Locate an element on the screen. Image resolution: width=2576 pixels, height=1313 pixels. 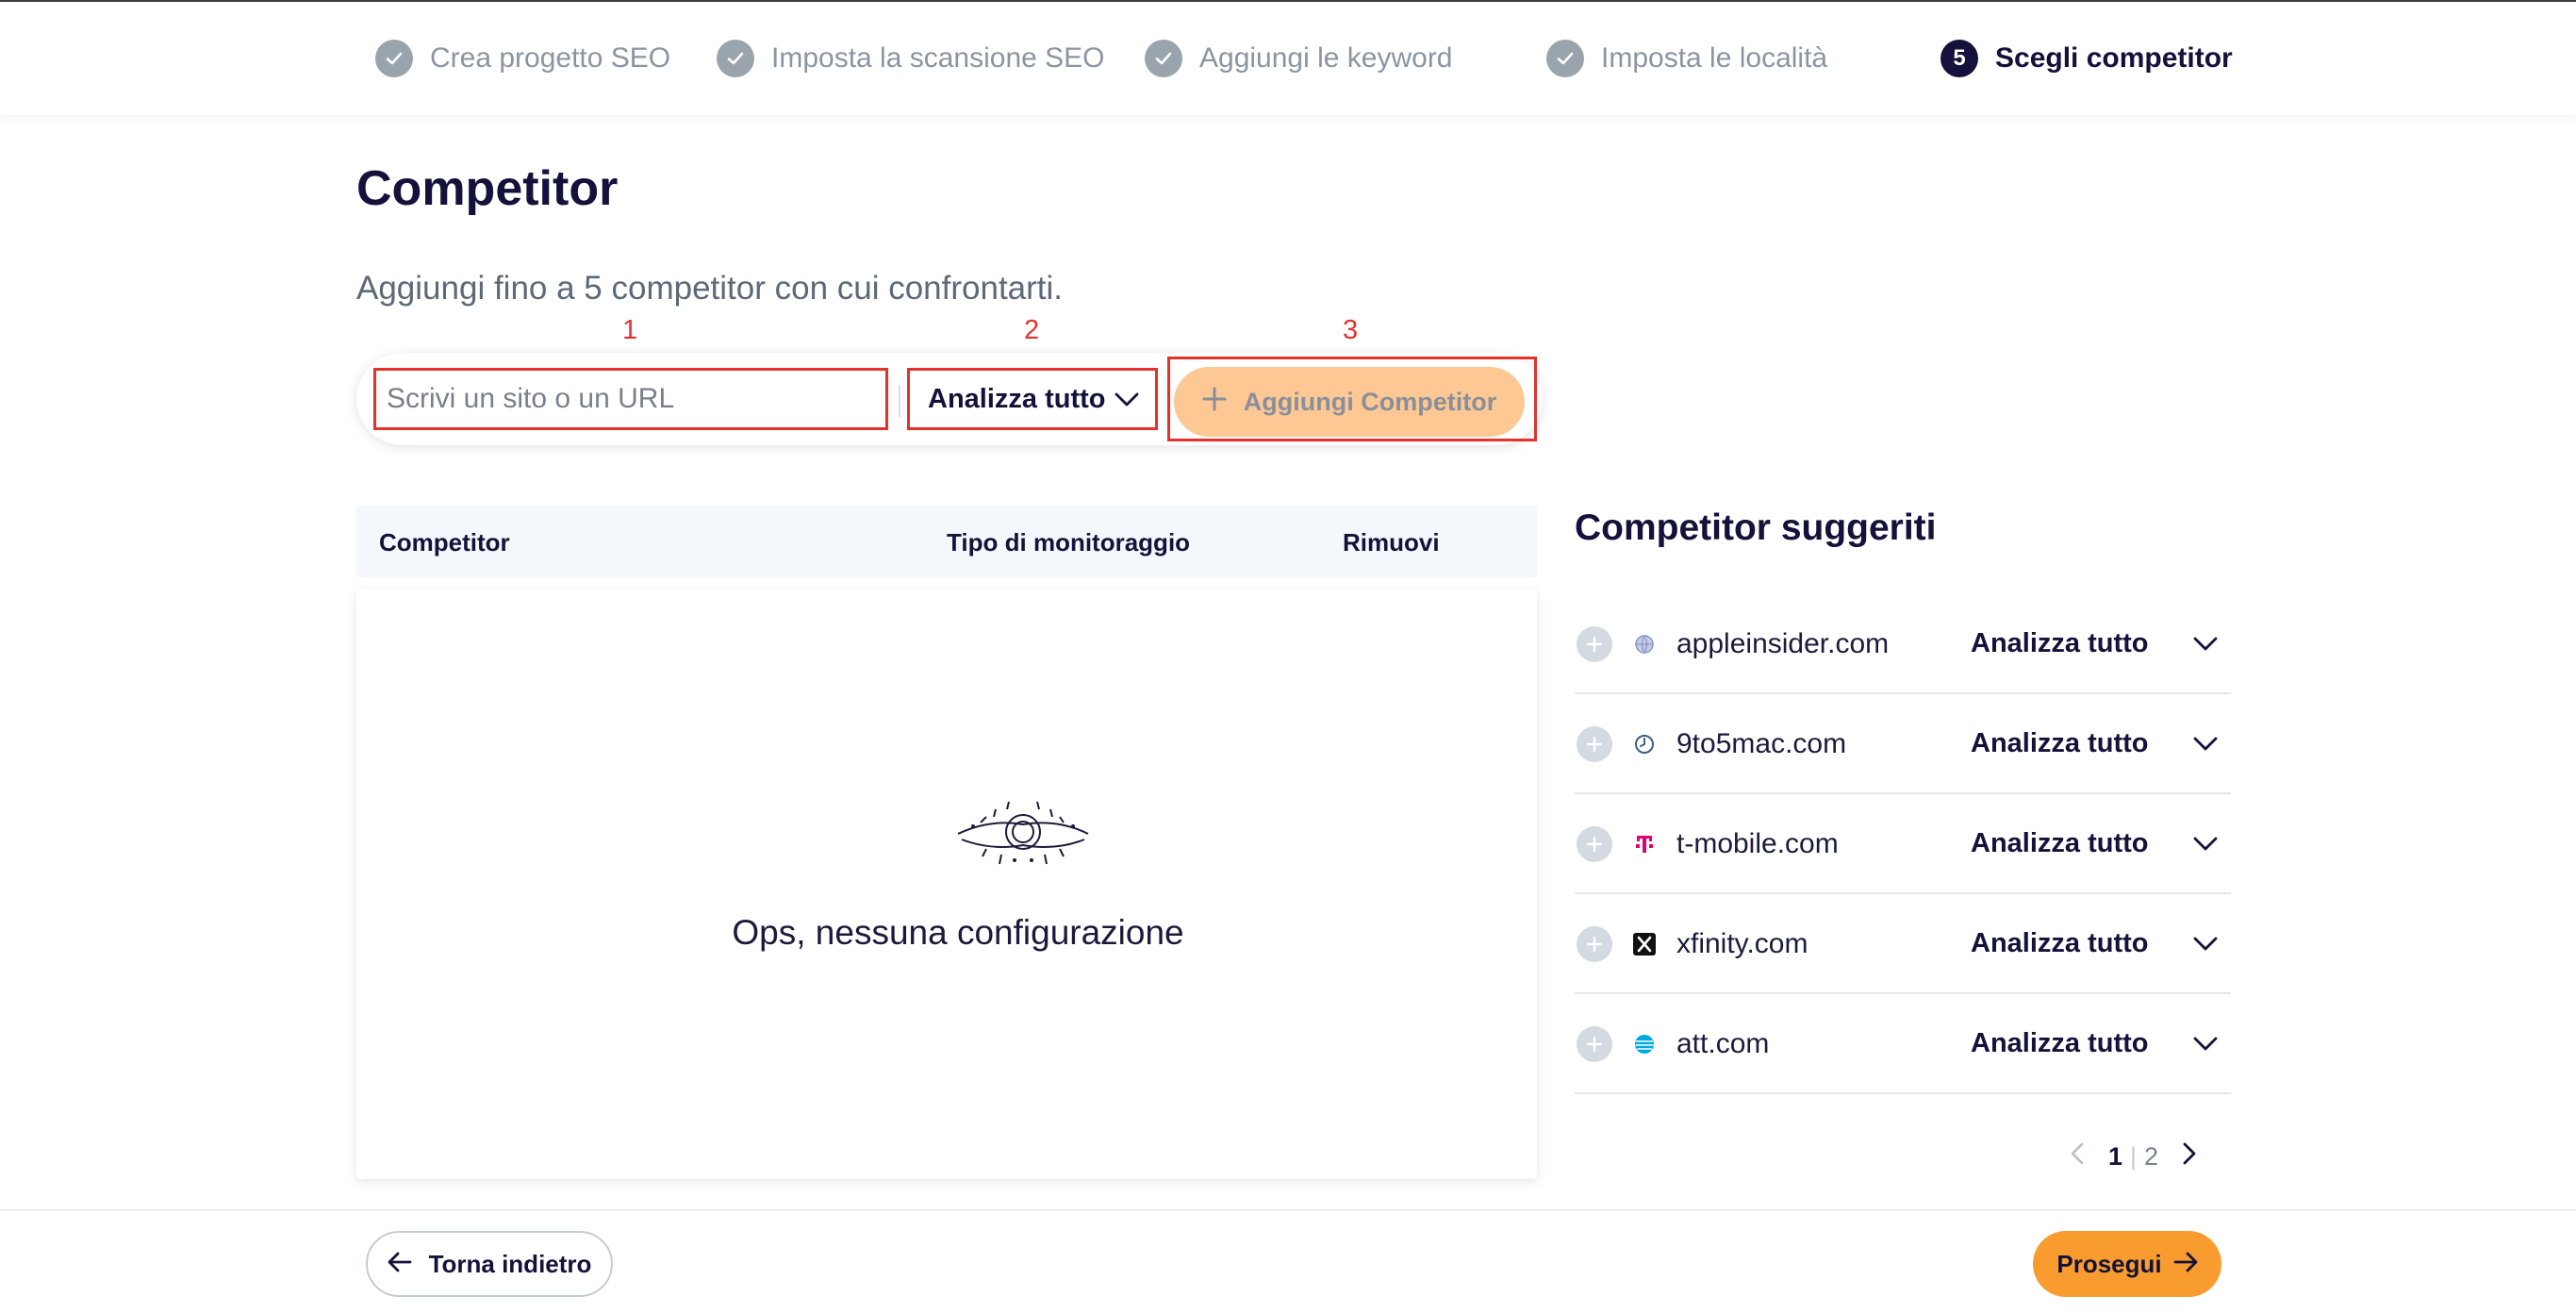
step-label: Aggiungi le keyword is located at coordinates (1326, 58).